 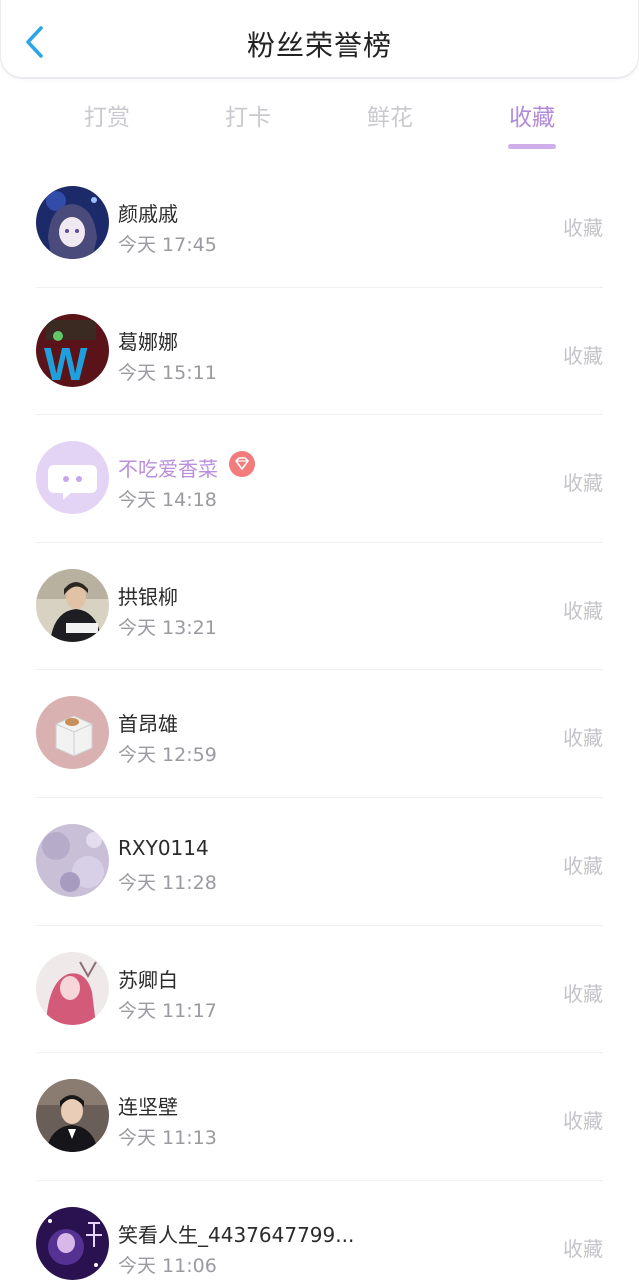 What do you see at coordinates (148, 214) in the screenshot?
I see `fan-name: 颜戚戚` at bounding box center [148, 214].